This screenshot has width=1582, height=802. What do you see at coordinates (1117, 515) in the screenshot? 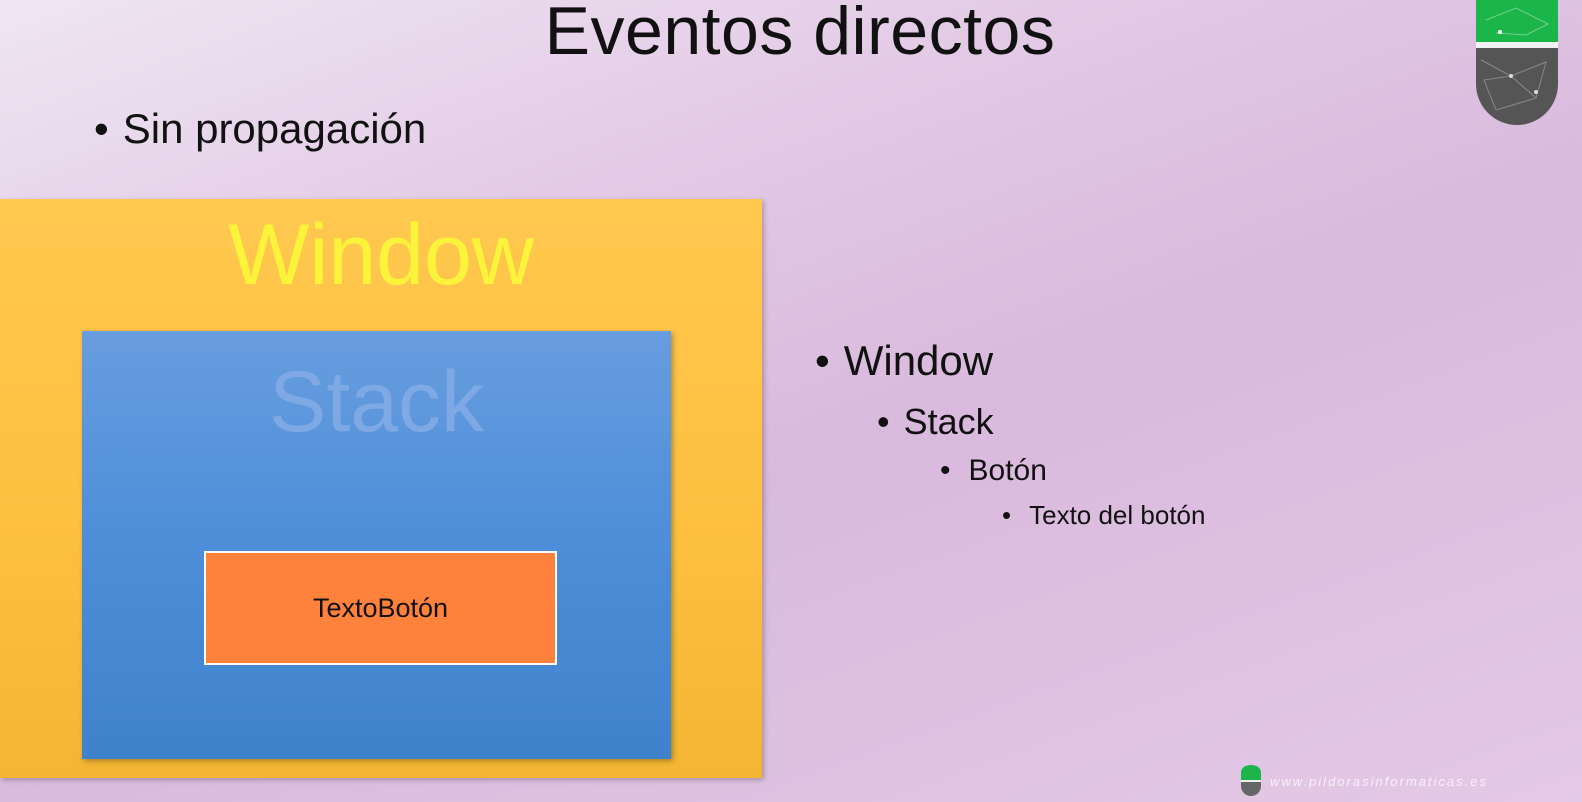
I see `tree-item-label: Texto del botón` at bounding box center [1117, 515].